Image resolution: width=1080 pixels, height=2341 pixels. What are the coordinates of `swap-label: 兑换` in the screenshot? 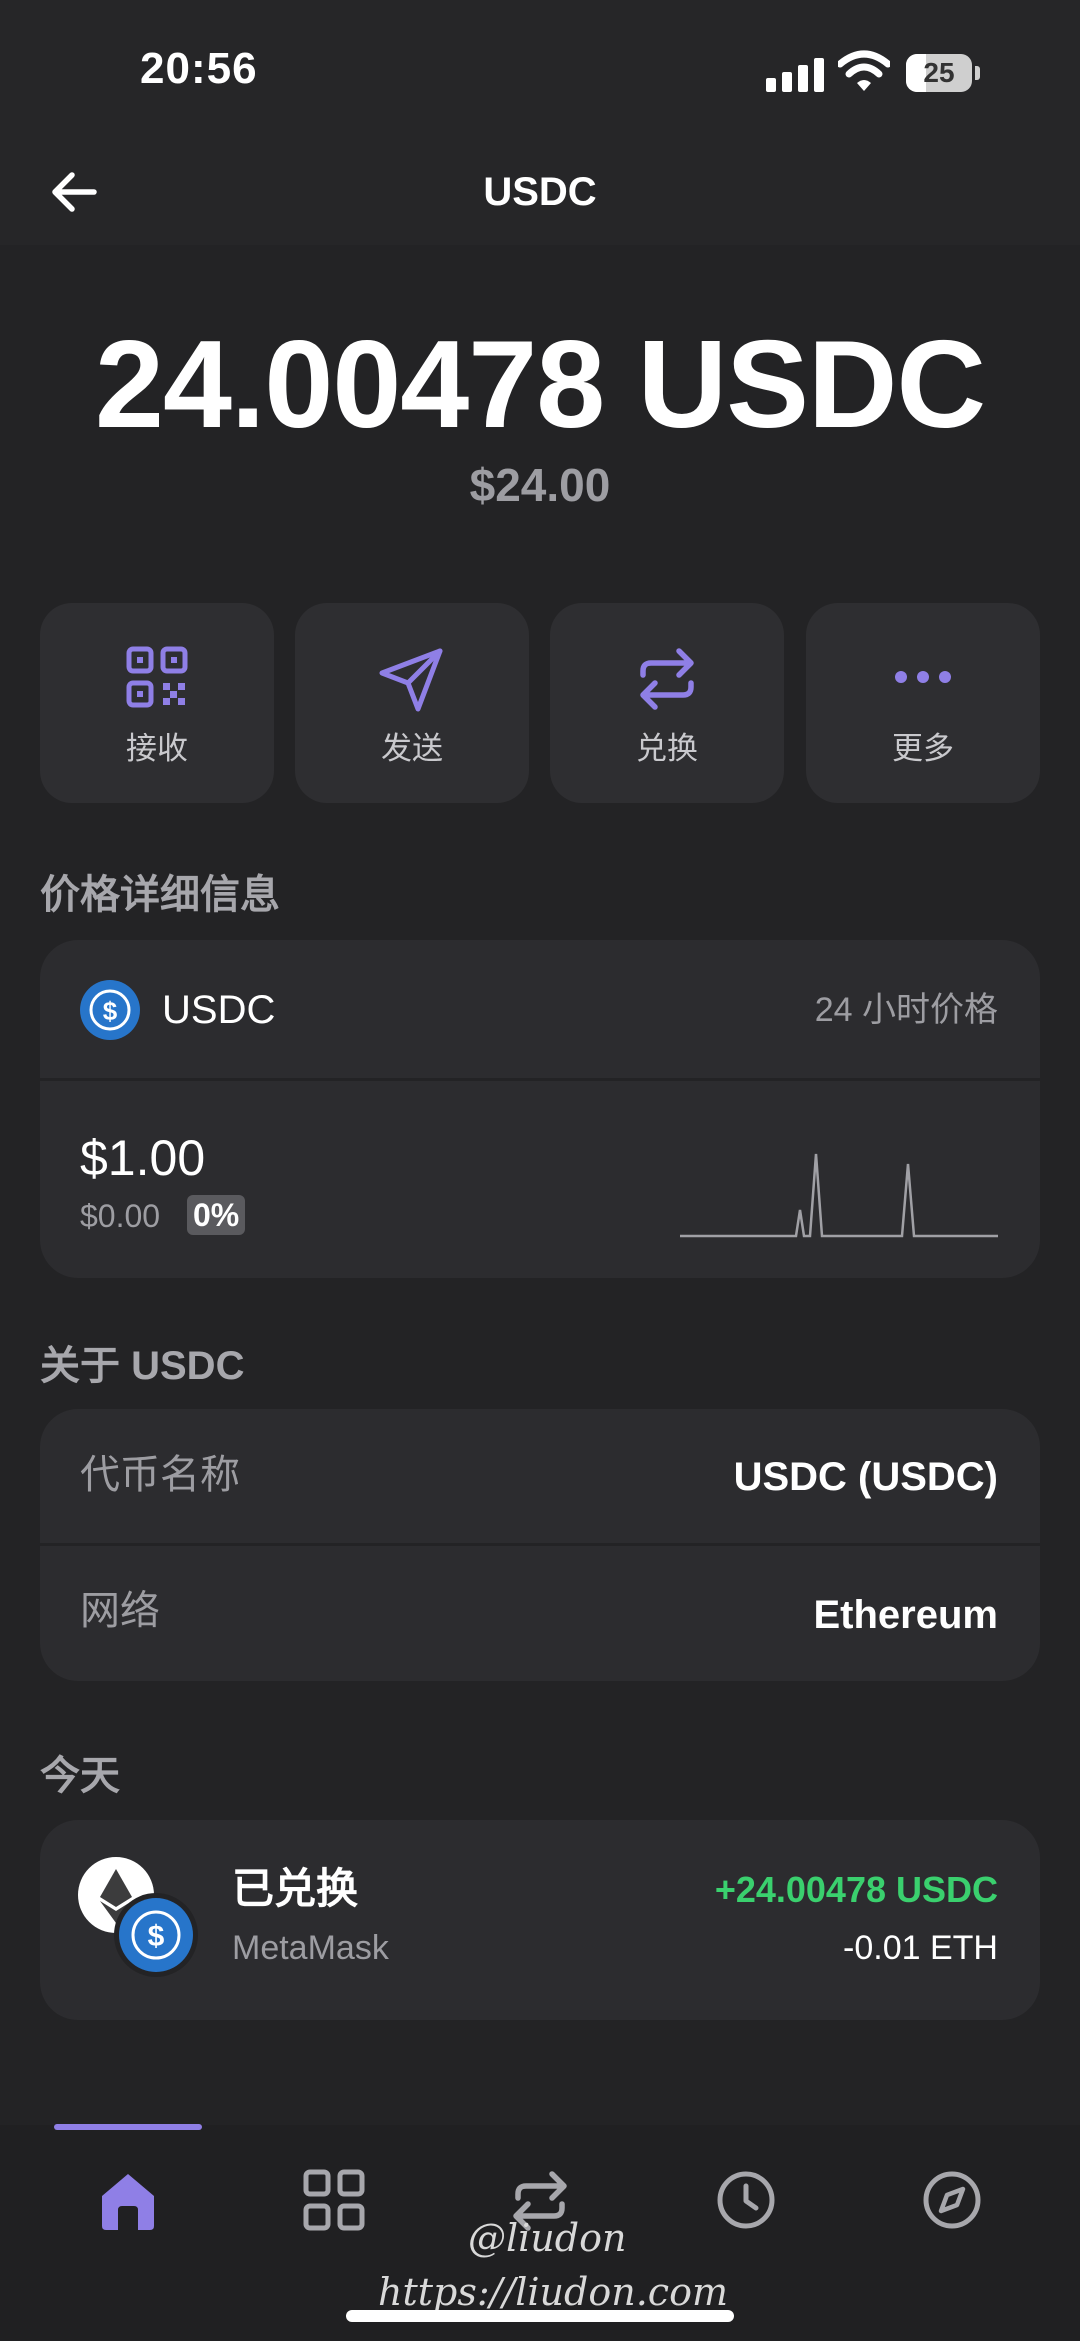 It's located at (667, 748).